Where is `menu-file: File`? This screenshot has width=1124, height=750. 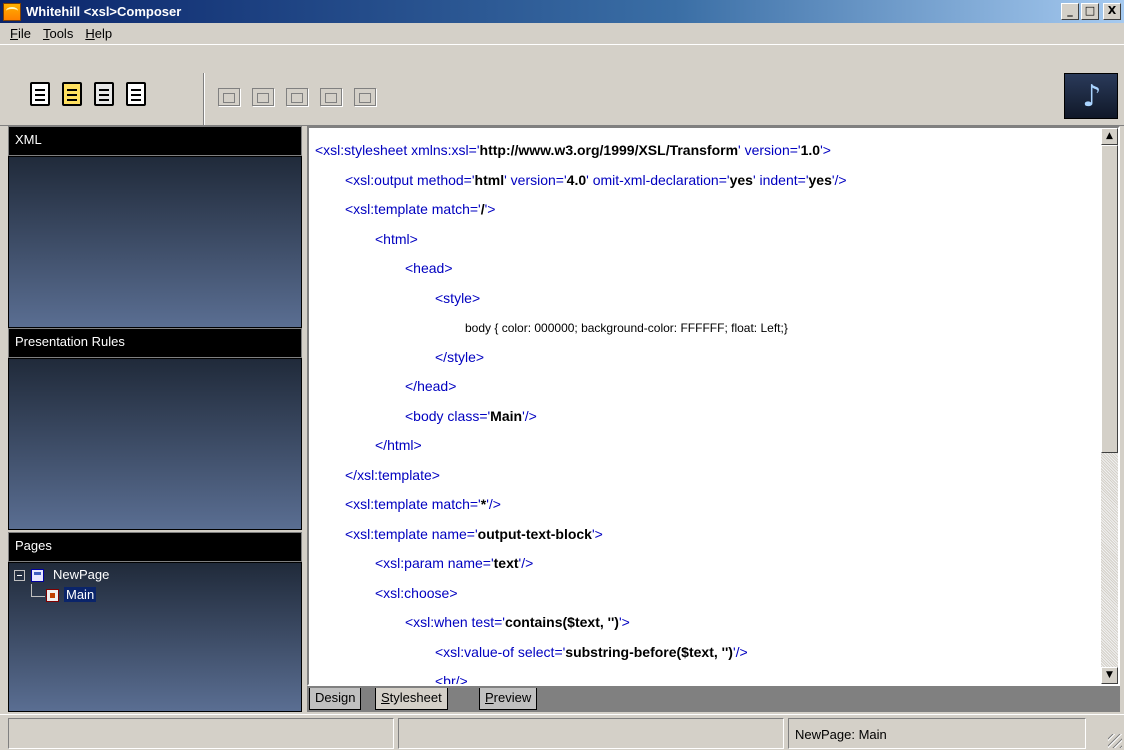
menu-file: File is located at coordinates (20, 33).